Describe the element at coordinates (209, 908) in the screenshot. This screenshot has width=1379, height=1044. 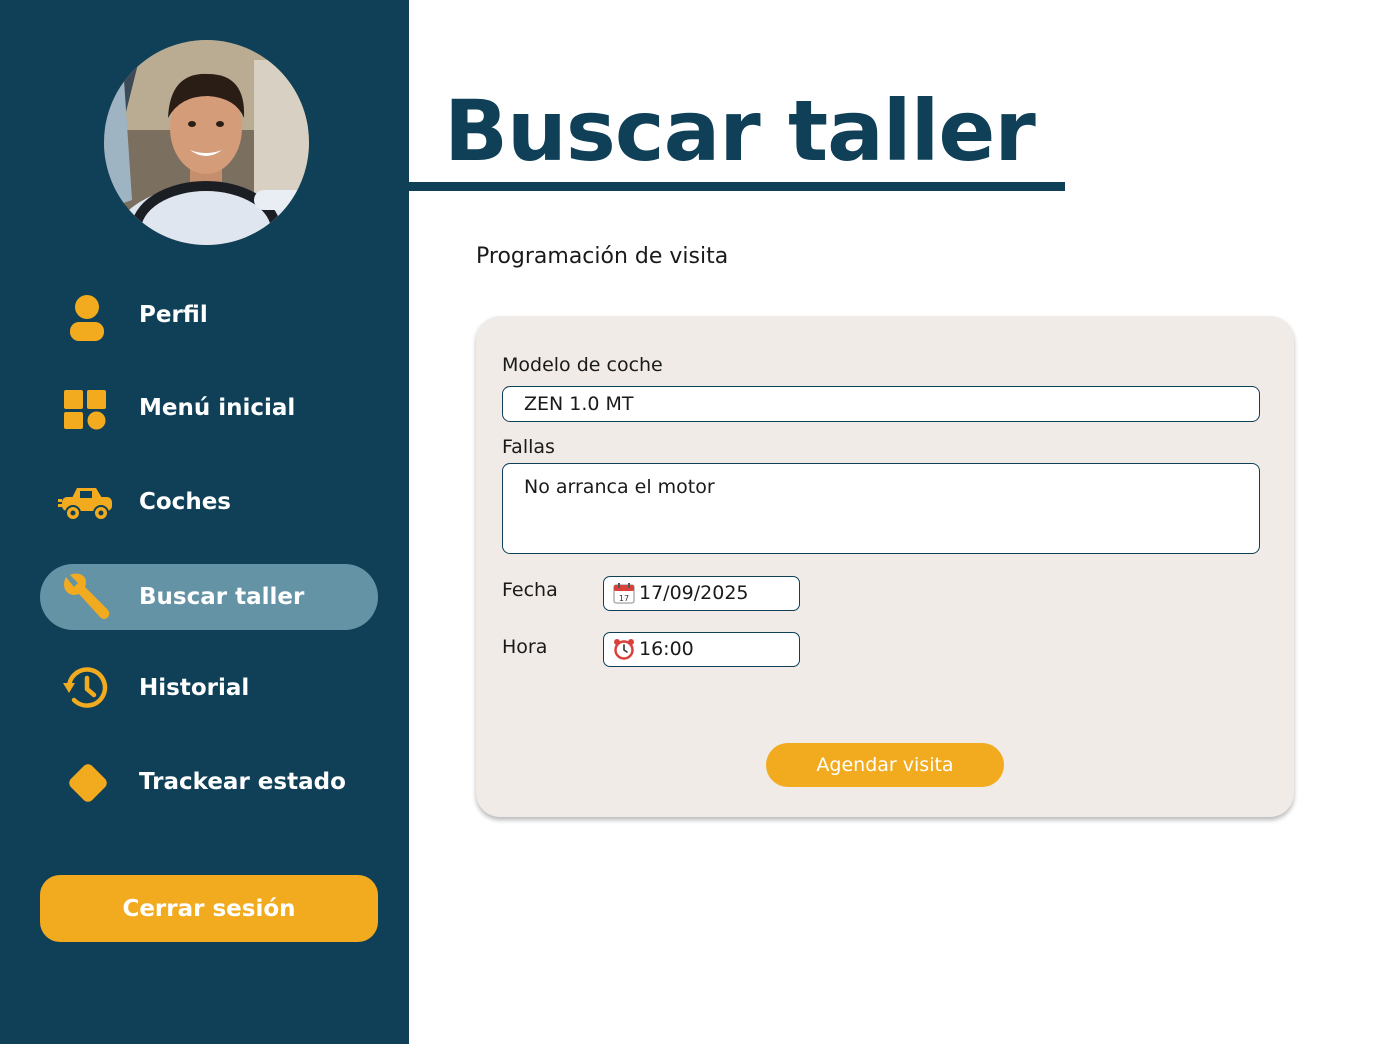
I see `logout-button: Cerrar sesión` at that location.